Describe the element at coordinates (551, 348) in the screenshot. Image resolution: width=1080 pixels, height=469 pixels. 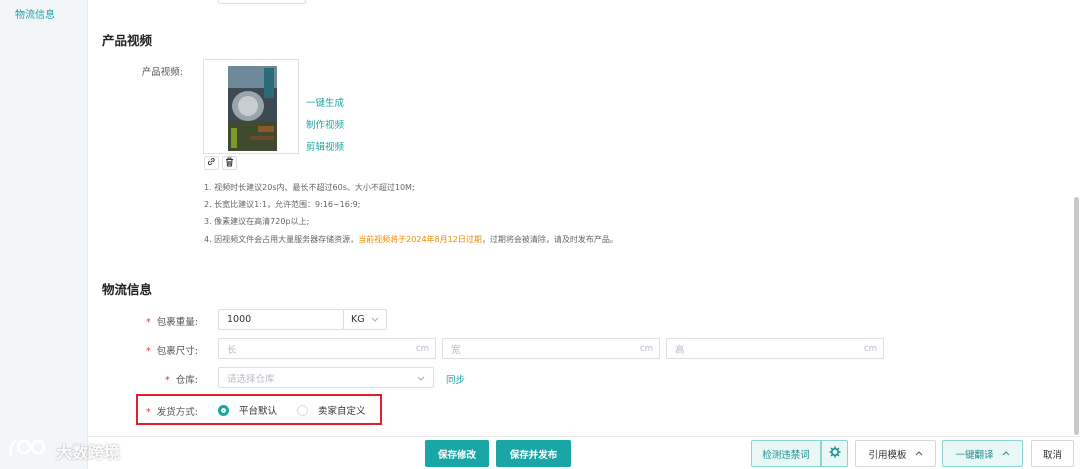
I see `width-input: 宽 cm` at that location.